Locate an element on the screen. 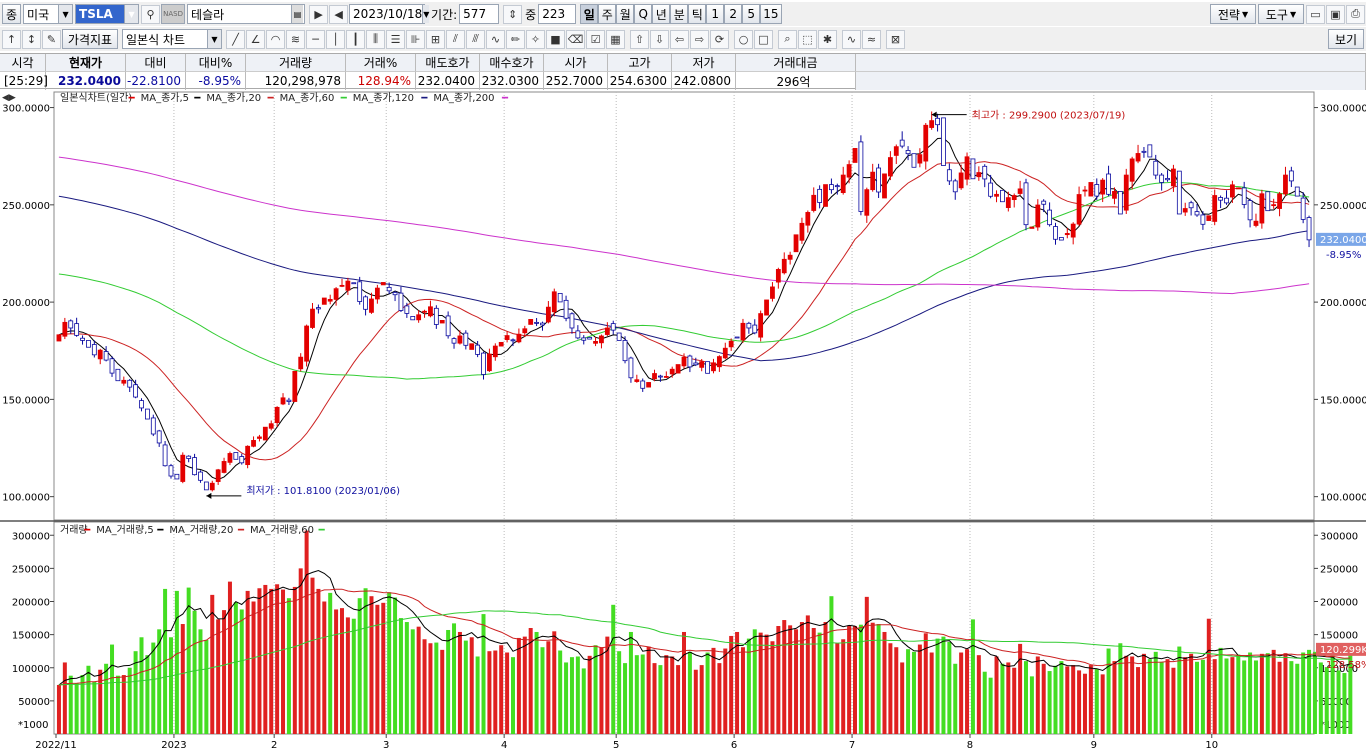 The image size is (1366, 752). table-icon: ▦ is located at coordinates (615, 39).